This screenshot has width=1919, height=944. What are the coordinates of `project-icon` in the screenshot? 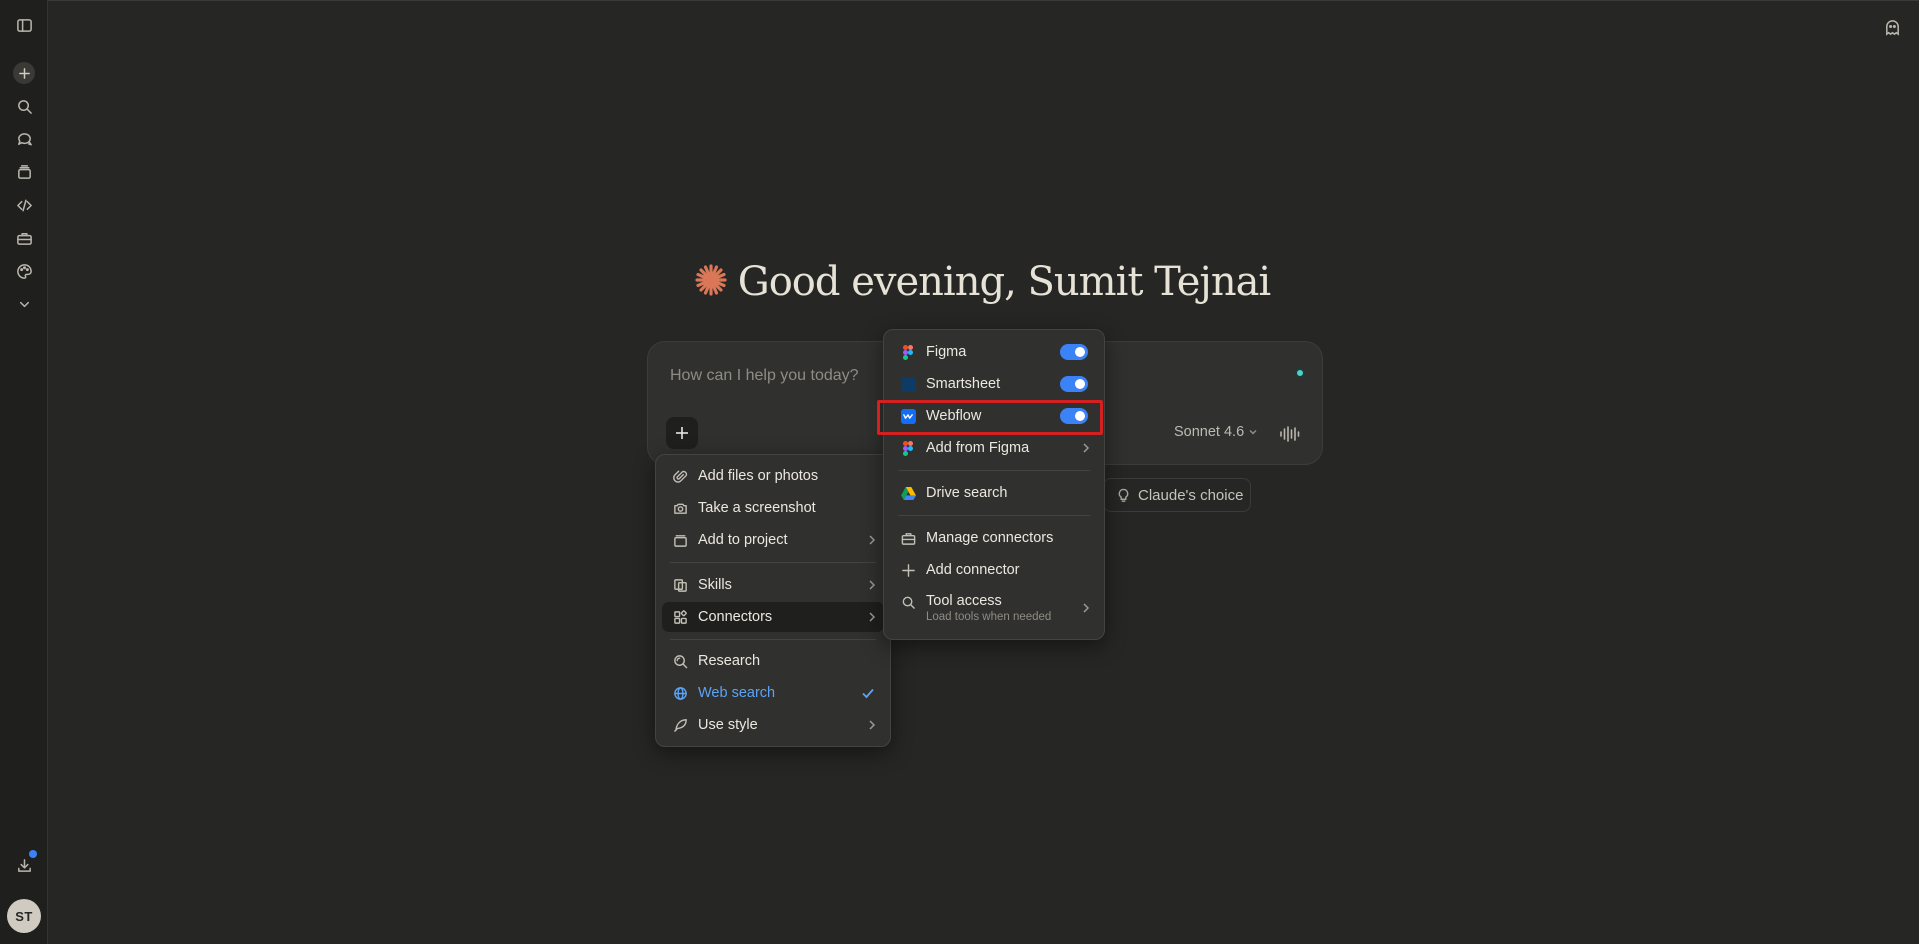 It's located at (680, 540).